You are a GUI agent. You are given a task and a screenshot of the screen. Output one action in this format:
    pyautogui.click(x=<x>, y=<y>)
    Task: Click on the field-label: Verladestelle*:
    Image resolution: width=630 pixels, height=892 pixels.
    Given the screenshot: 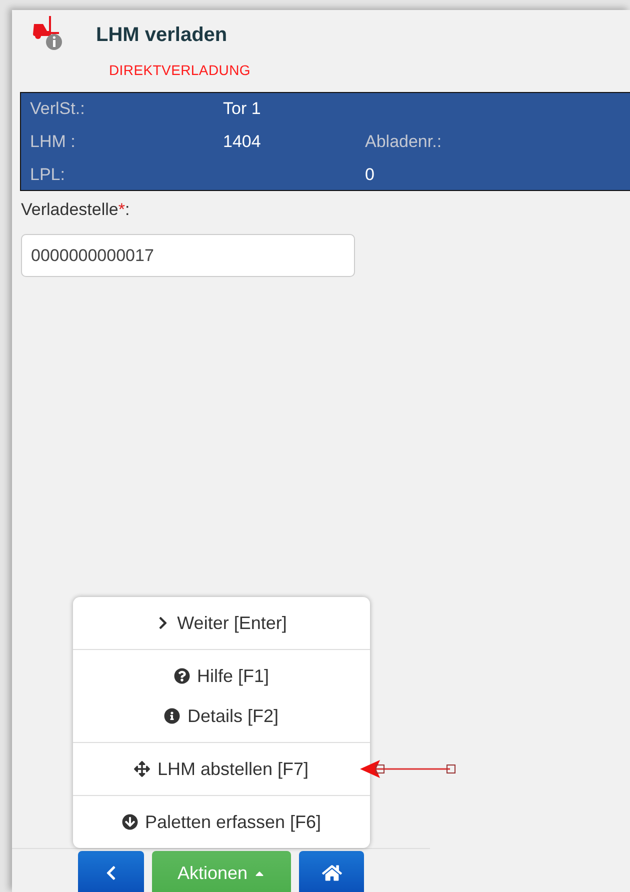 What is the action you would take?
    pyautogui.click(x=76, y=210)
    